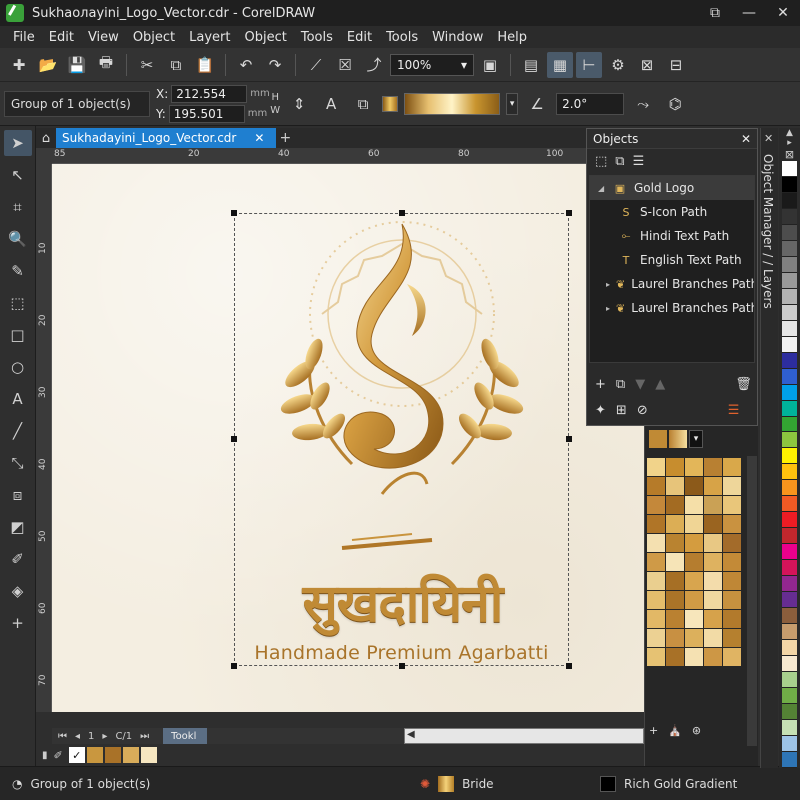 The image size is (800, 800). Describe the element at coordinates (675, 730) in the screenshot. I see `swatch-library-icon: ⛪` at that location.